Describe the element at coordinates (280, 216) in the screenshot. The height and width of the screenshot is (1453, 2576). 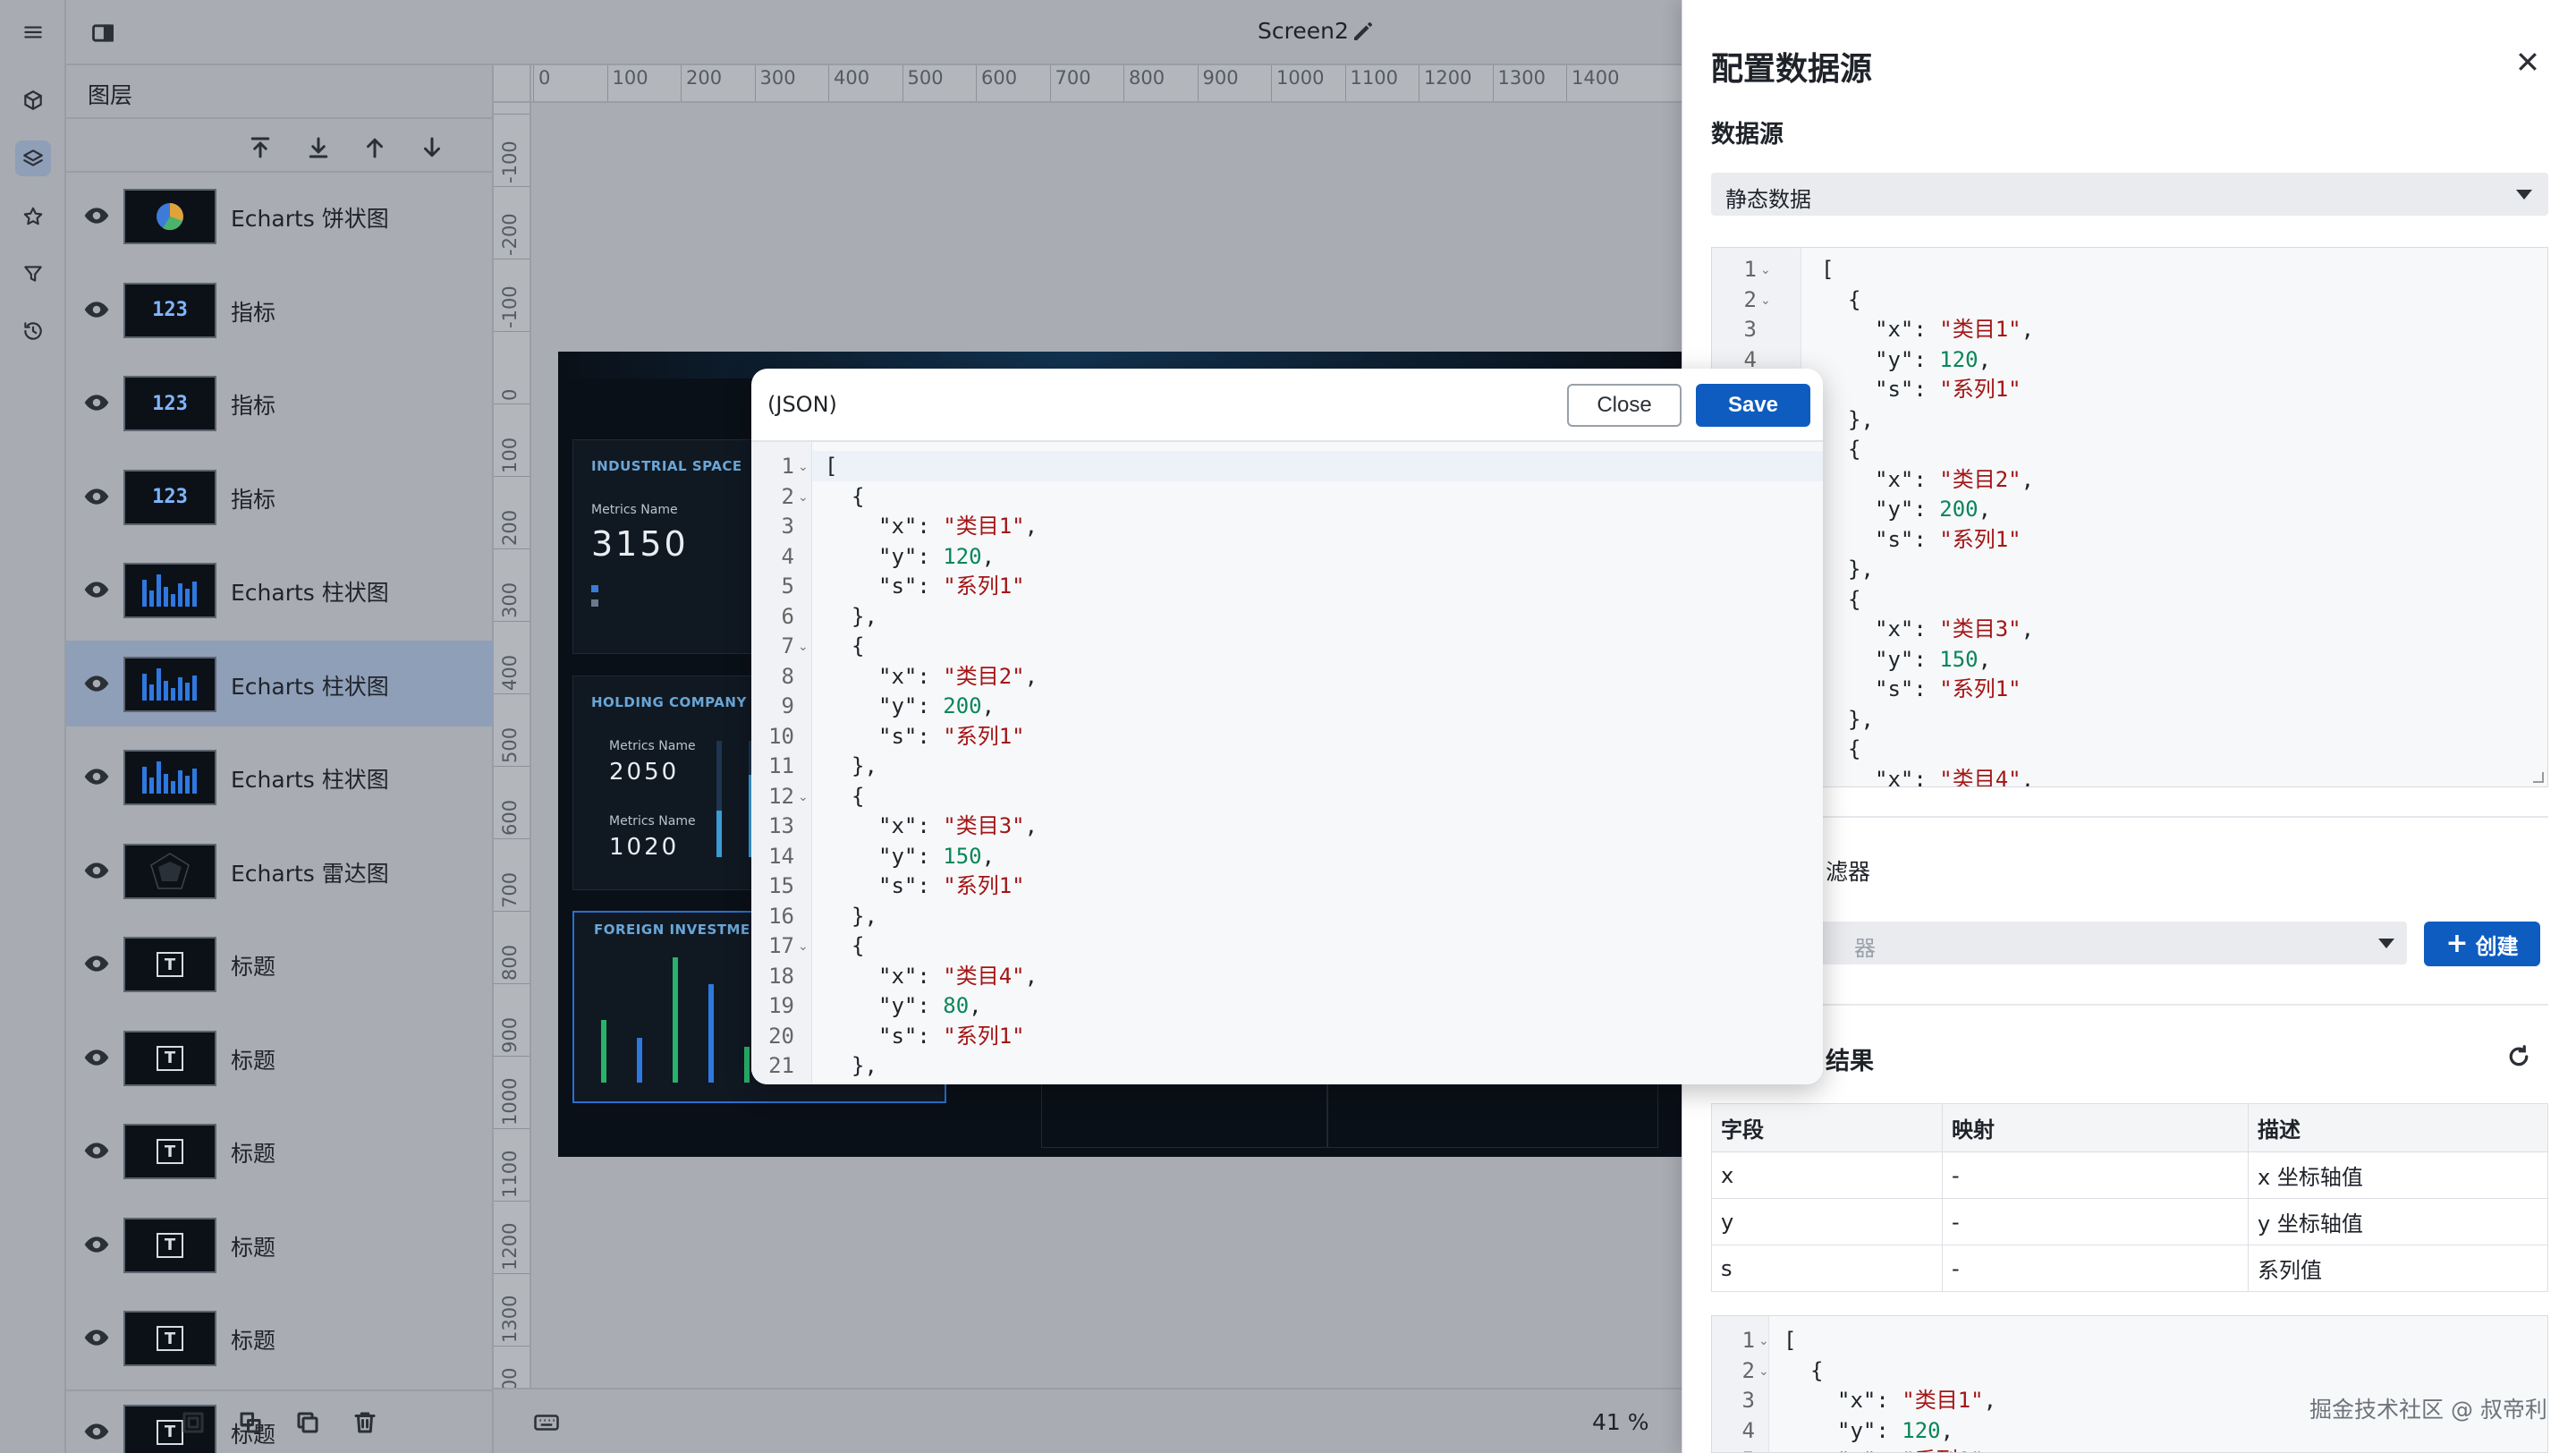
I see `layer-item: Echarts 饼状图` at that location.